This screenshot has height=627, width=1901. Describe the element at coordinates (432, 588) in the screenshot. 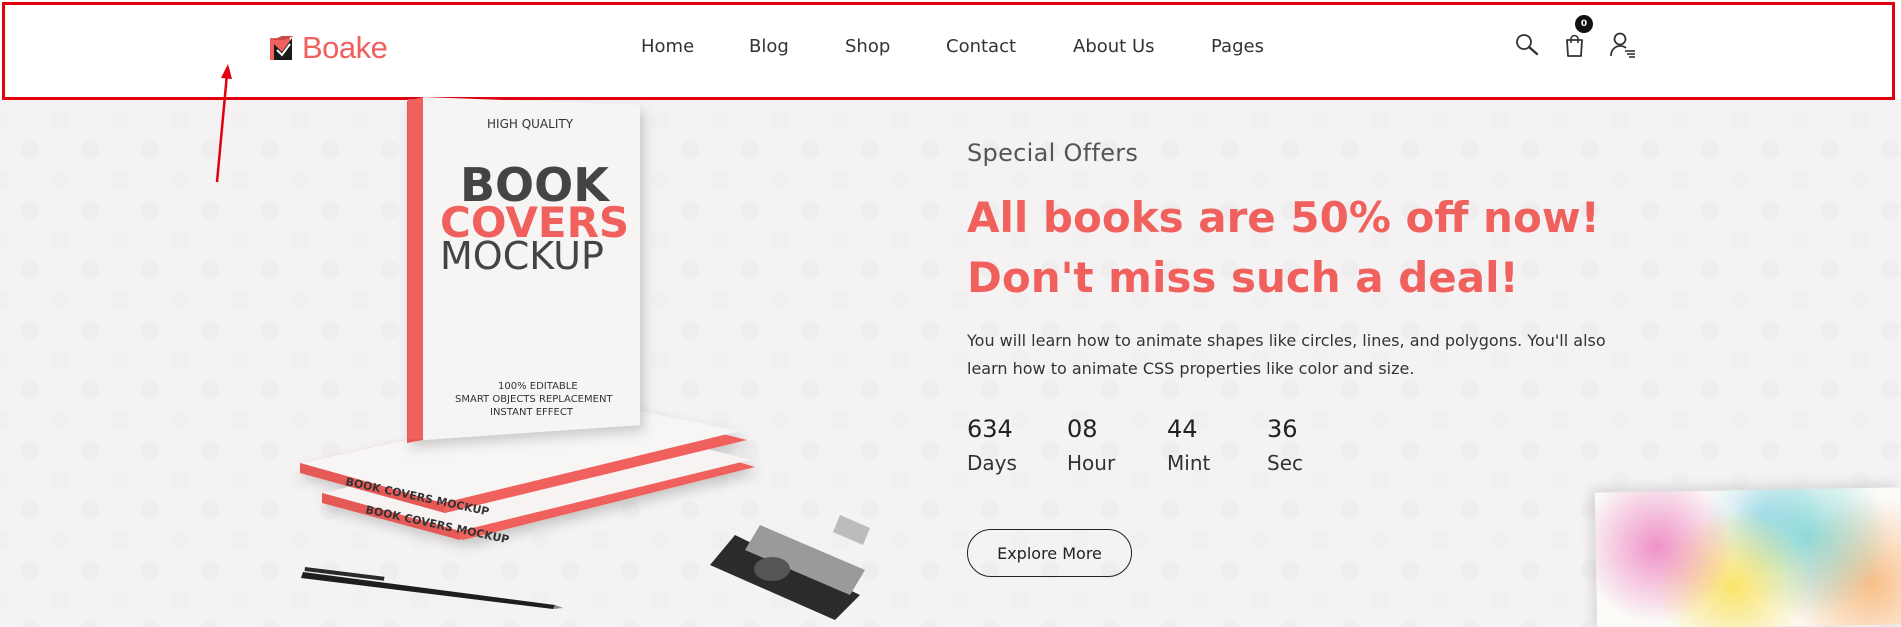

I see `pen-image` at that location.